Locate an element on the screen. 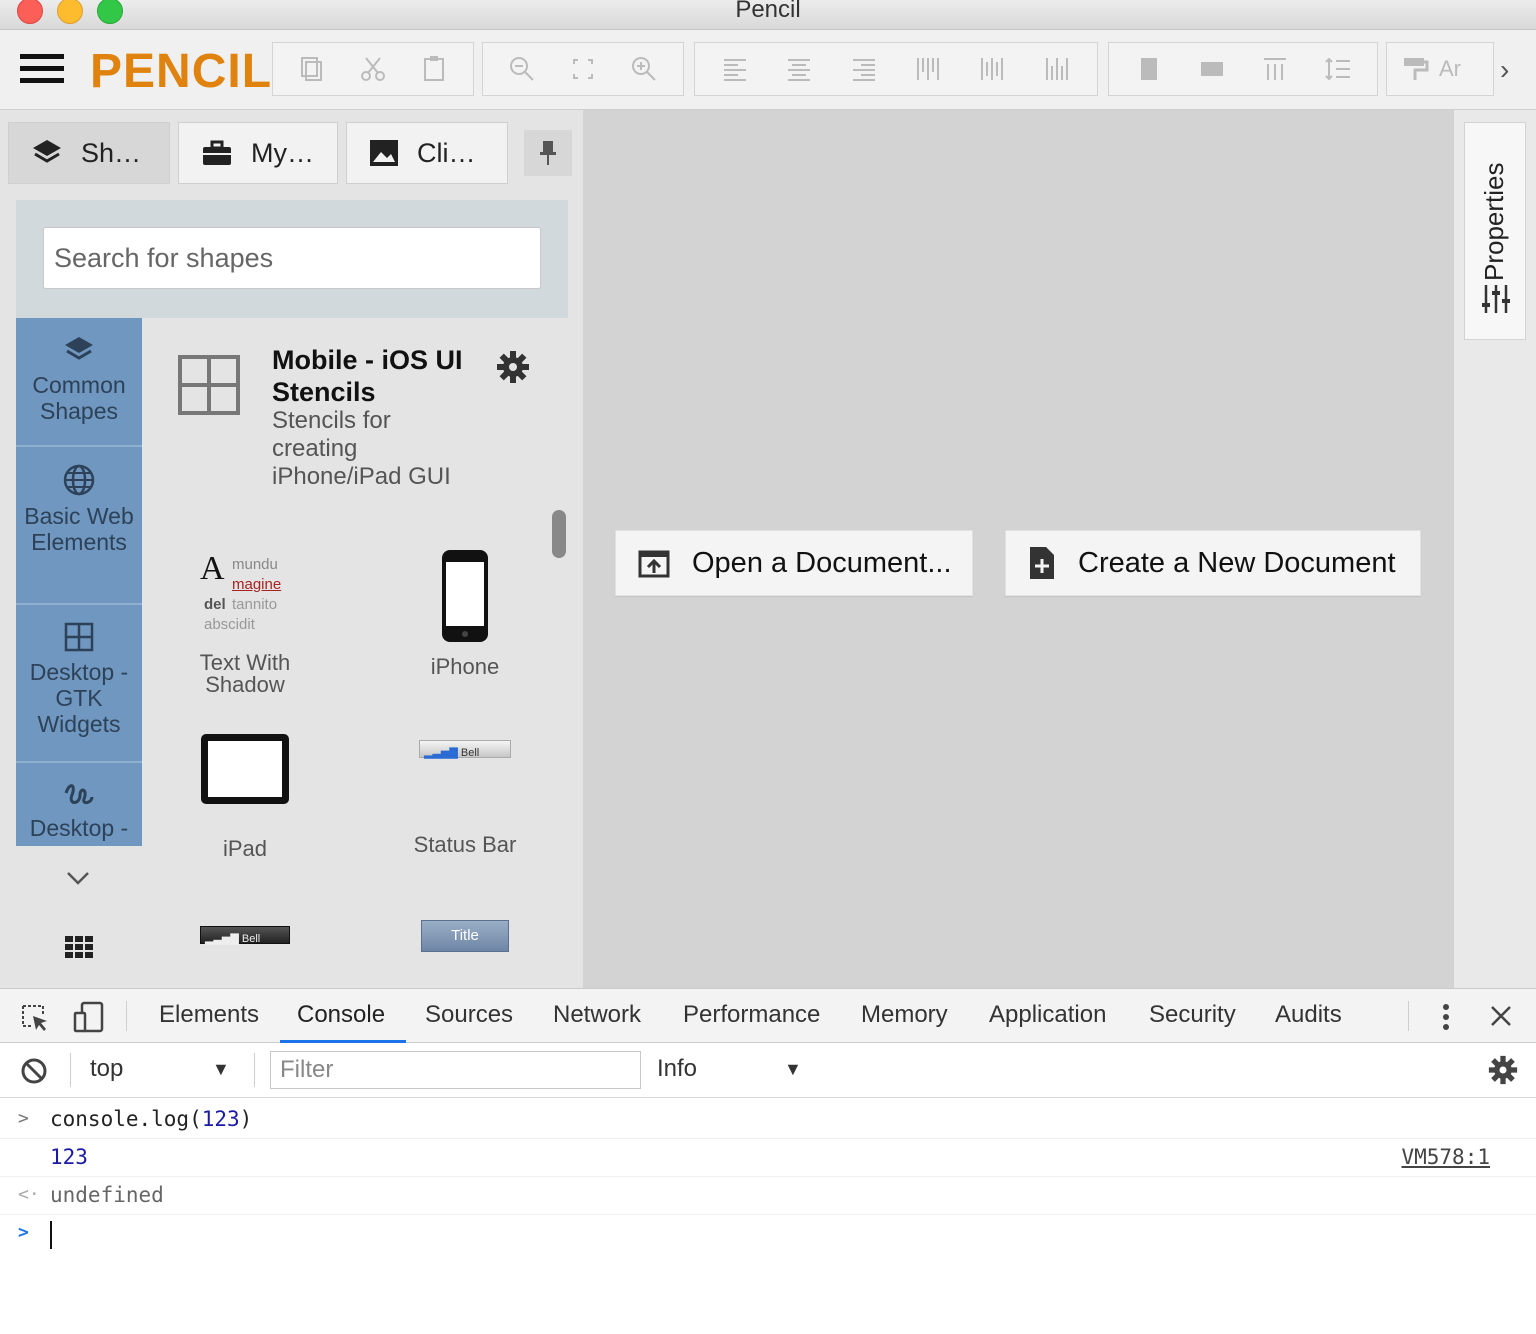 This screenshot has width=1536, height=1334. clipboard-group is located at coordinates (373, 69).